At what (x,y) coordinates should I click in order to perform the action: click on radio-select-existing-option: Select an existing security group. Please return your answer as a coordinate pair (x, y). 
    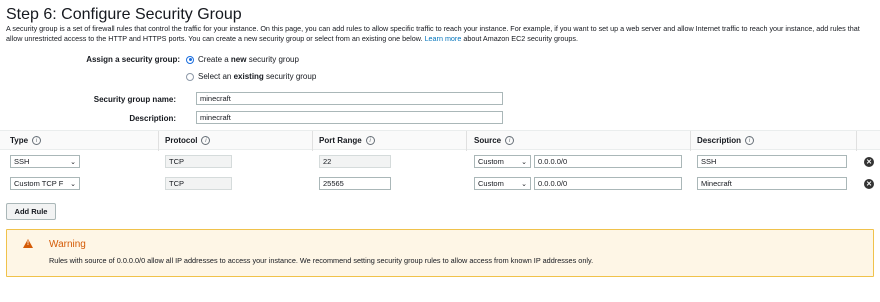
    Looking at the image, I should click on (251, 76).